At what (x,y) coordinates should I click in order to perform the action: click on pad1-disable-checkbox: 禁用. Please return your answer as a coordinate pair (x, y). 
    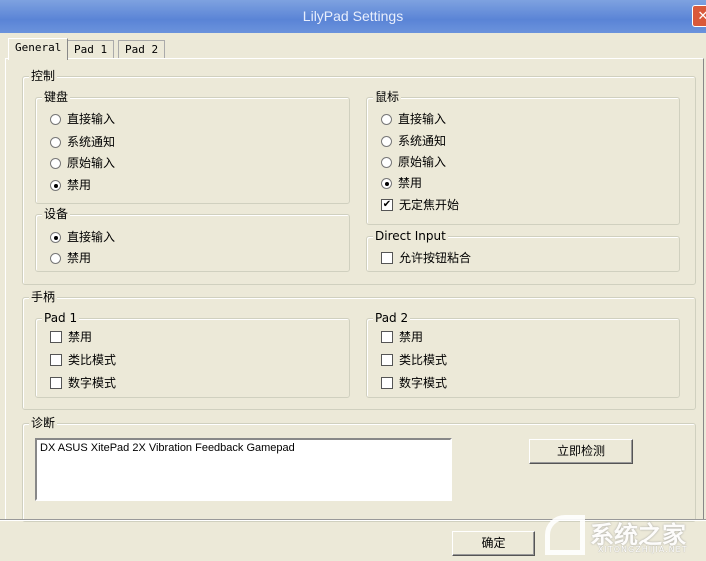
    Looking at the image, I should click on (71, 337).